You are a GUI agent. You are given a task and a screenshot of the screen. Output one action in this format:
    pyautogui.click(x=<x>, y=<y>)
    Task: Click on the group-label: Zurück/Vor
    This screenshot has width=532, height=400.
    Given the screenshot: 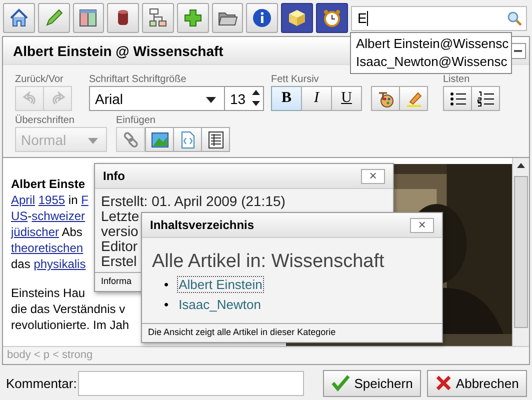 What is the action you would take?
    pyautogui.click(x=39, y=79)
    